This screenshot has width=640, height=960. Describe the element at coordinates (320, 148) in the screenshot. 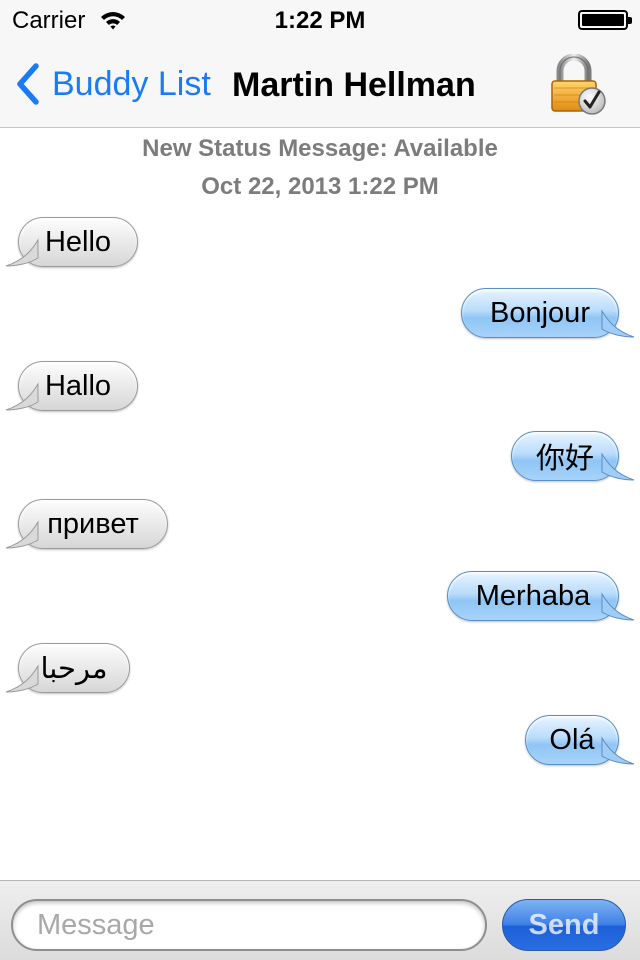

I see `status-message: New Status Message: Available` at that location.